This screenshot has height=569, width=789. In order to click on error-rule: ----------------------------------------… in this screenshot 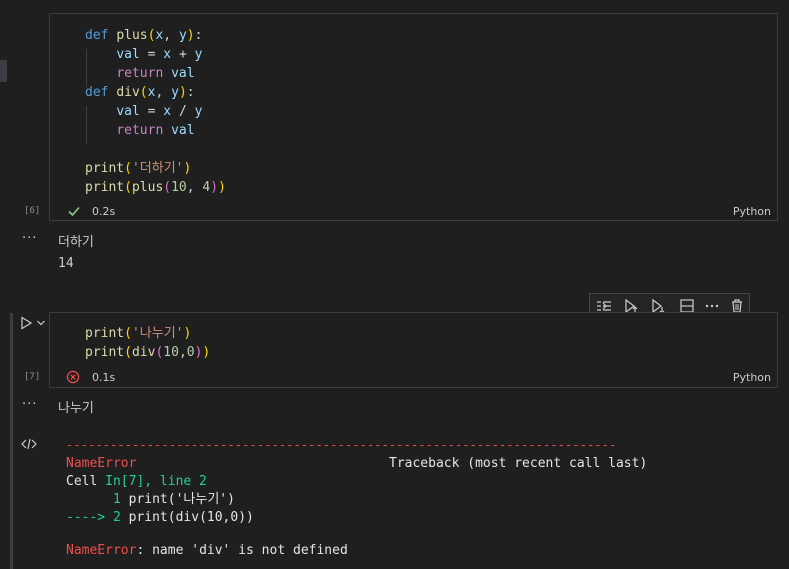, I will do `click(341, 445)`.